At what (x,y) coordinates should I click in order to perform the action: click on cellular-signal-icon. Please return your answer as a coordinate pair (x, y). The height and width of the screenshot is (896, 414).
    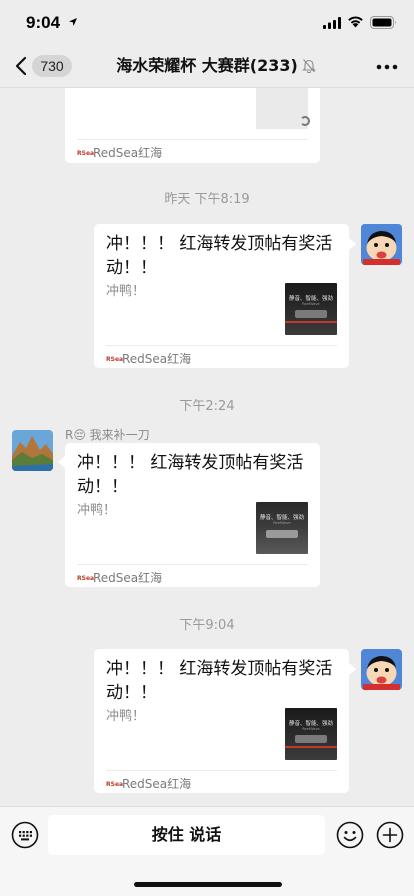
    Looking at the image, I should click on (332, 23).